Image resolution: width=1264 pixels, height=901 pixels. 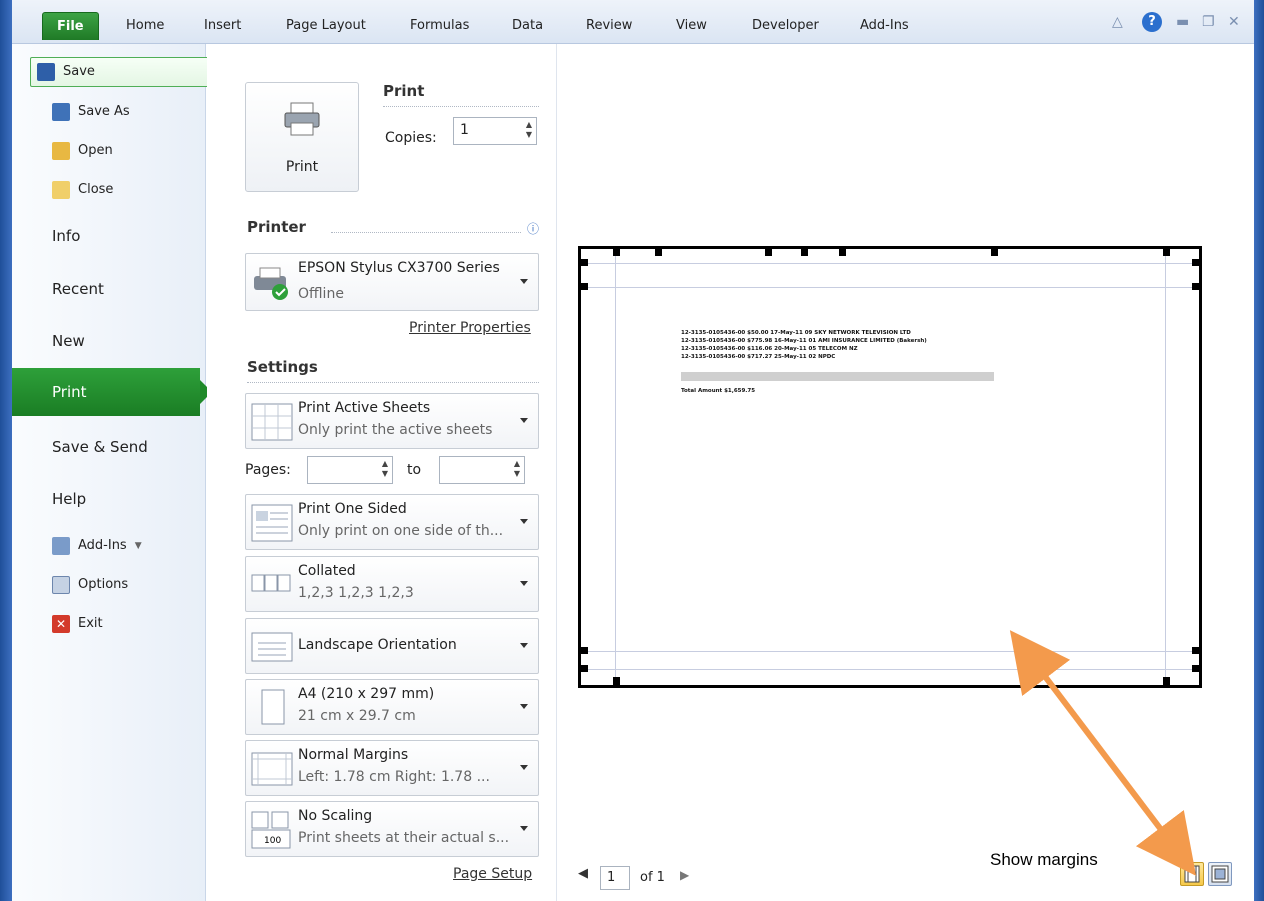 What do you see at coordinates (271, 583) in the screenshot?
I see `collated-icon` at bounding box center [271, 583].